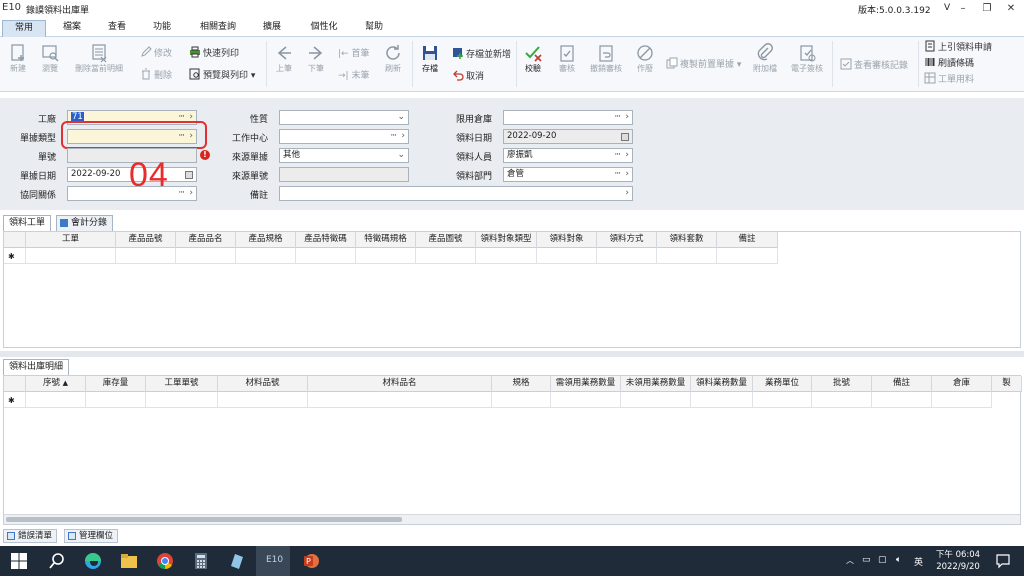  What do you see at coordinates (324, 28) in the screenshot?
I see `menu-tab-personalize: 個性化` at bounding box center [324, 28].